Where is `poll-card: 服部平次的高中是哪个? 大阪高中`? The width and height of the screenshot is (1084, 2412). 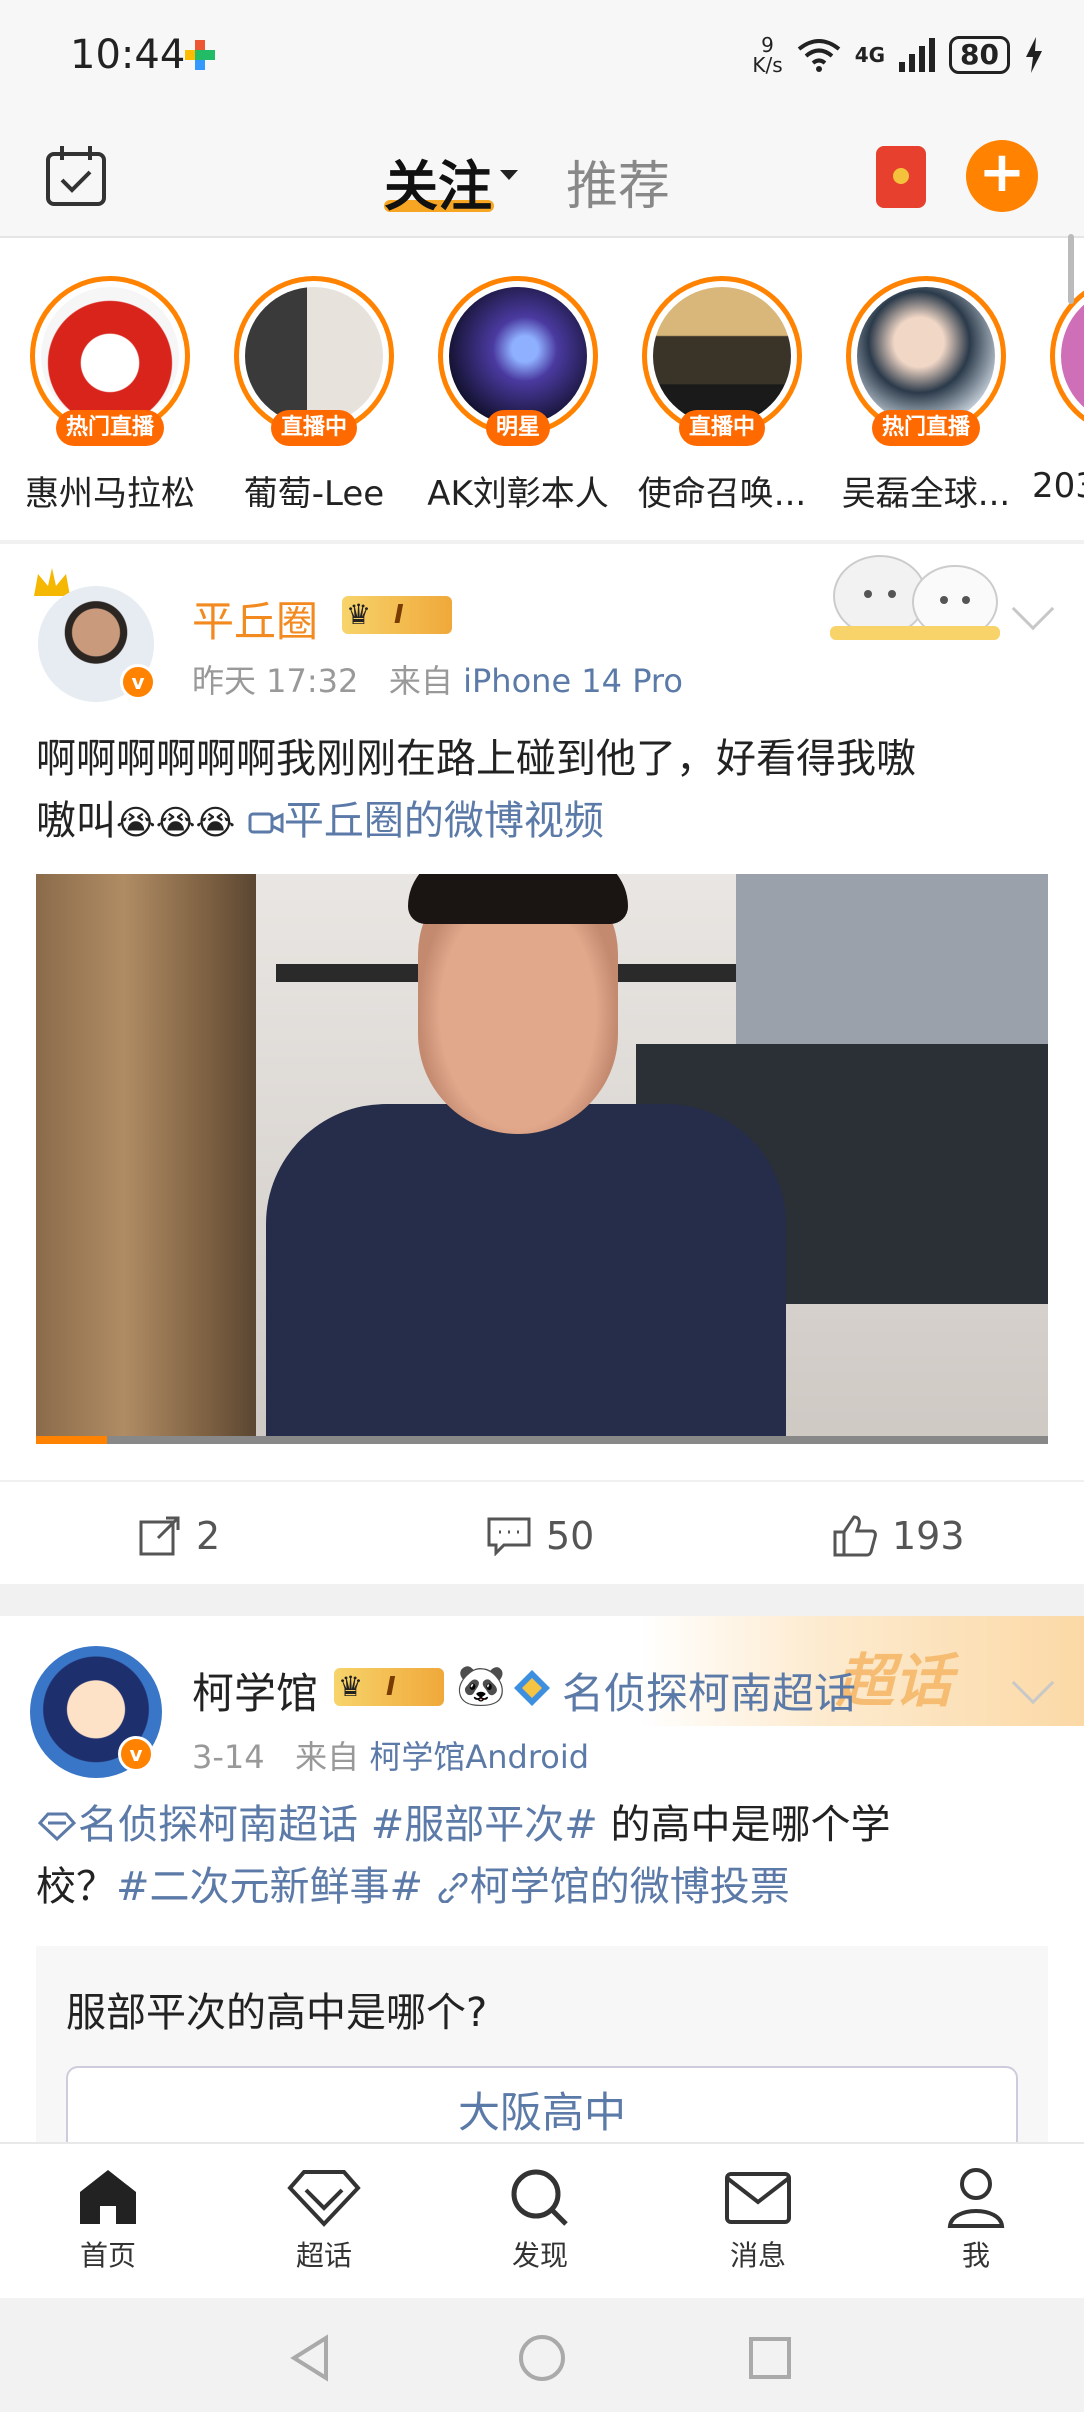 poll-card: 服部平次的高中是哪个? 大阪高中 is located at coordinates (542, 2044).